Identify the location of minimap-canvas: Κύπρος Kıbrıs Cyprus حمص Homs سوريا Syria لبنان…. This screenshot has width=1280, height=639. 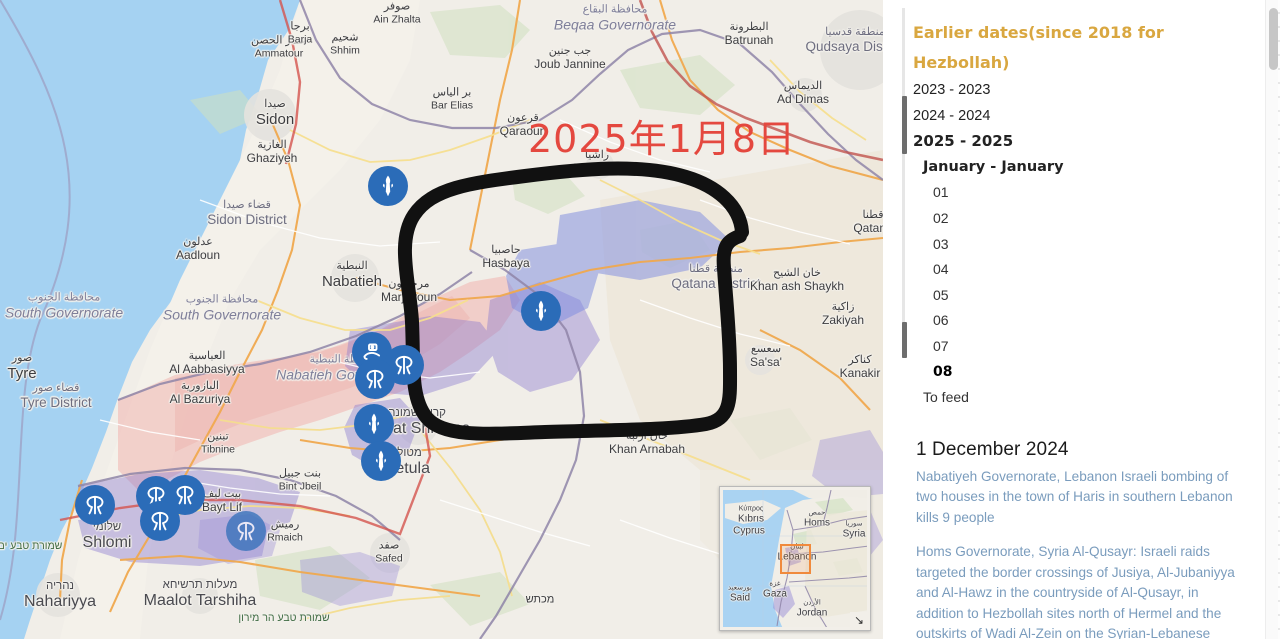
(795, 558).